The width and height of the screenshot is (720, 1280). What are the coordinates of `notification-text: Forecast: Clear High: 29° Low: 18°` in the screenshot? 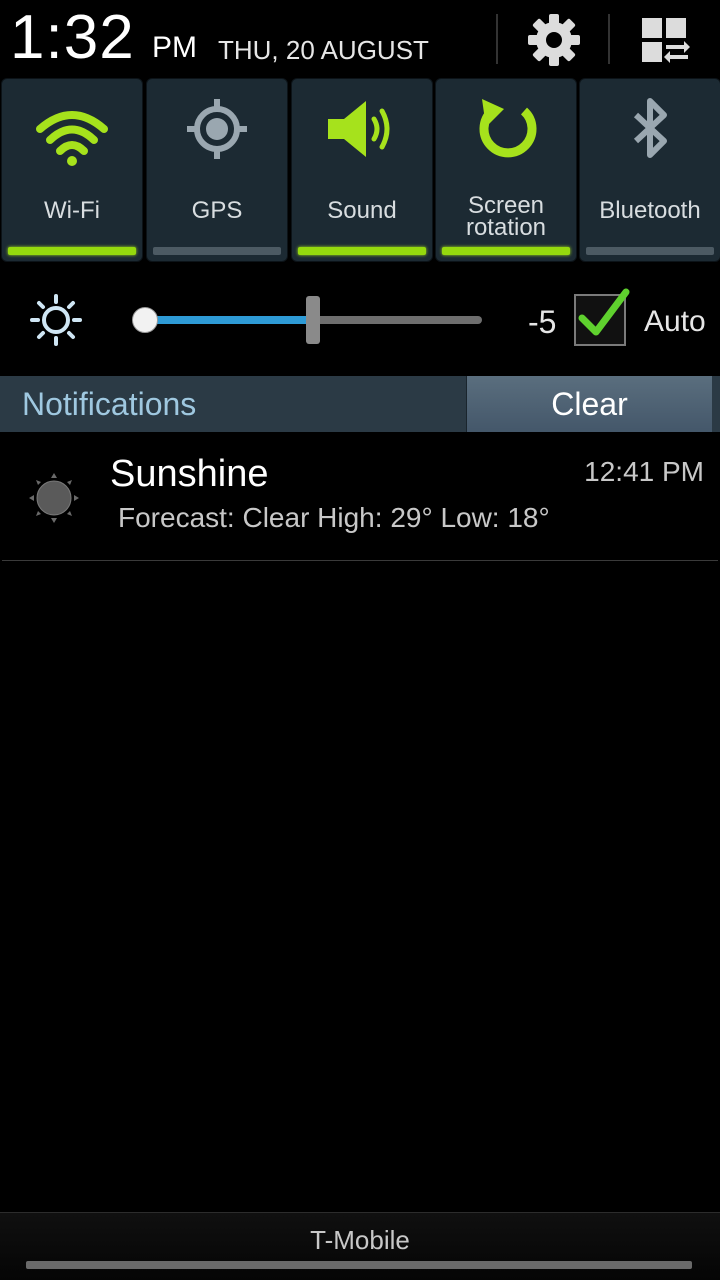 It's located at (334, 517).